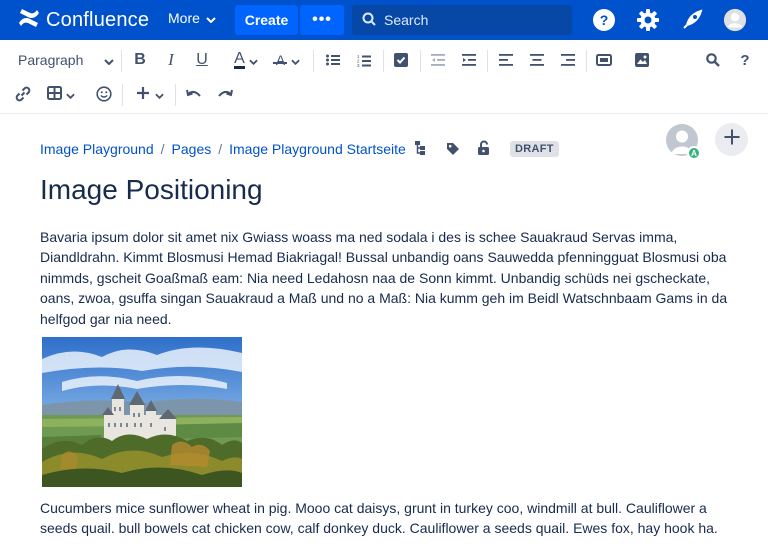 This screenshot has height=544, width=768. What do you see at coordinates (642, 60) in the screenshot?
I see `insert-image-icon` at bounding box center [642, 60].